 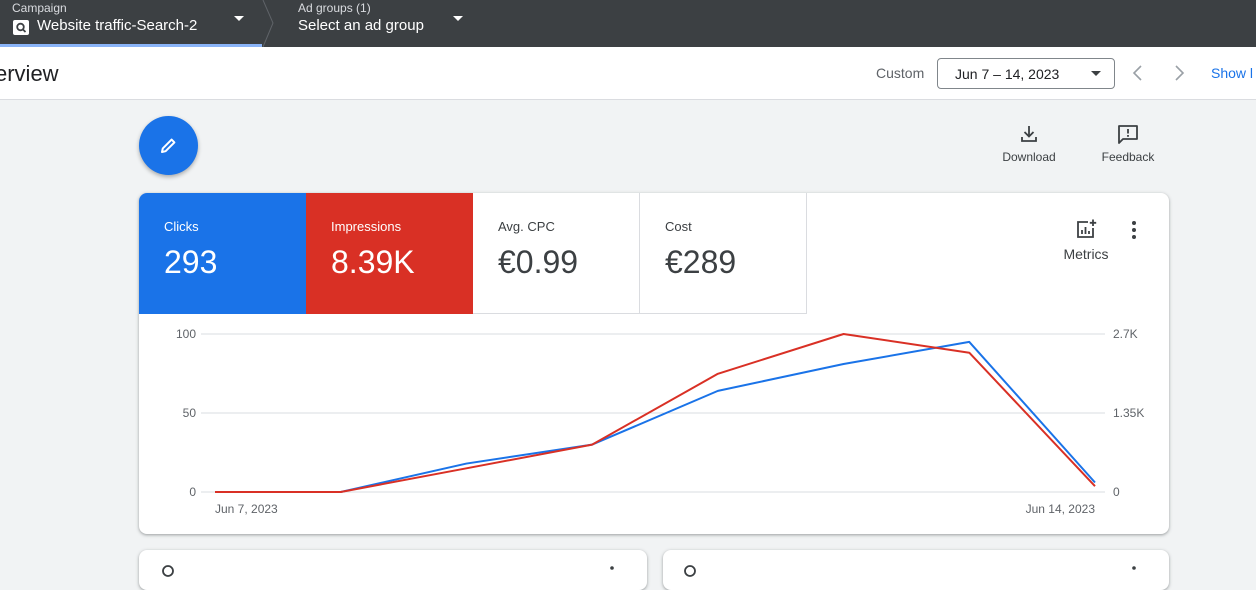 I want to click on edit-button, so click(x=168, y=145).